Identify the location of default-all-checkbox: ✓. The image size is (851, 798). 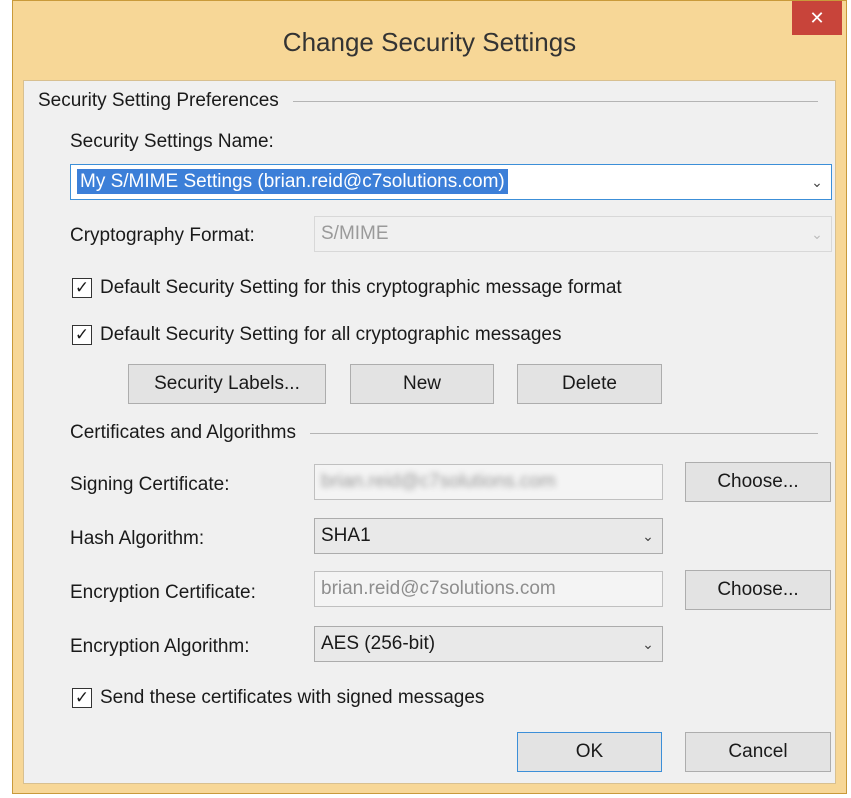
(82, 335).